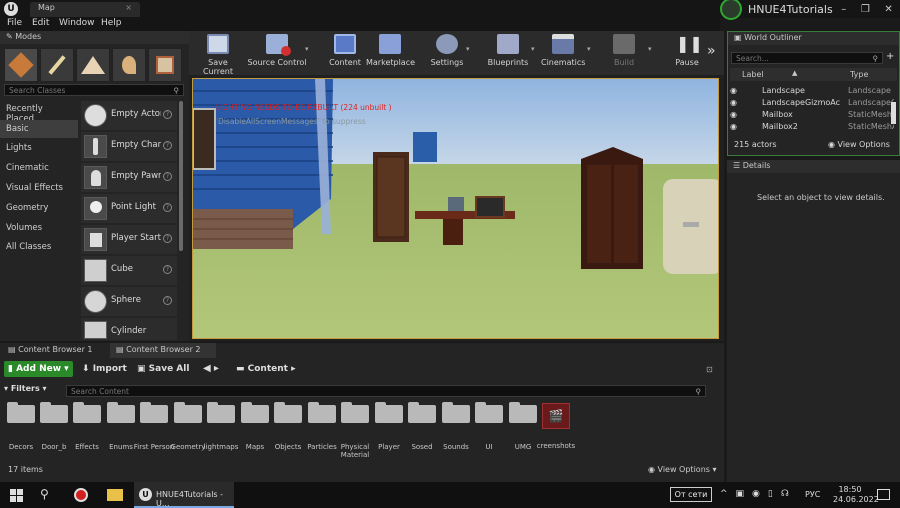 The height and width of the screenshot is (508, 900). What do you see at coordinates (21, 65) in the screenshot?
I see `place-mode-icon` at bounding box center [21, 65].